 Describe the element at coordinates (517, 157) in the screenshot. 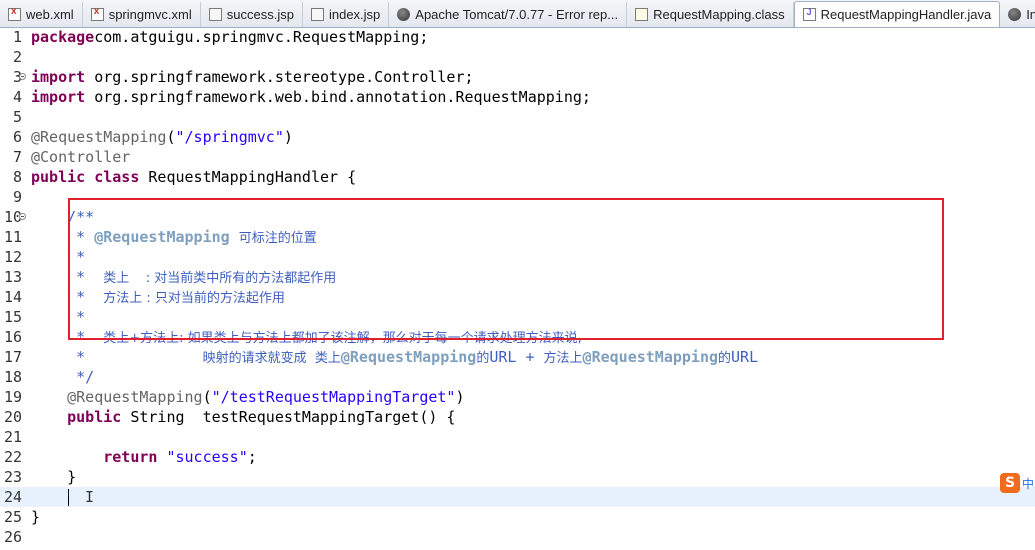

I see `code-line: 7 @Controller` at that location.